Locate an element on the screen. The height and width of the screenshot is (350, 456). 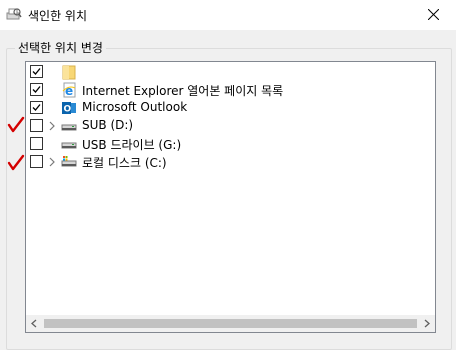
scrollbar-thumb is located at coordinates (230, 323).